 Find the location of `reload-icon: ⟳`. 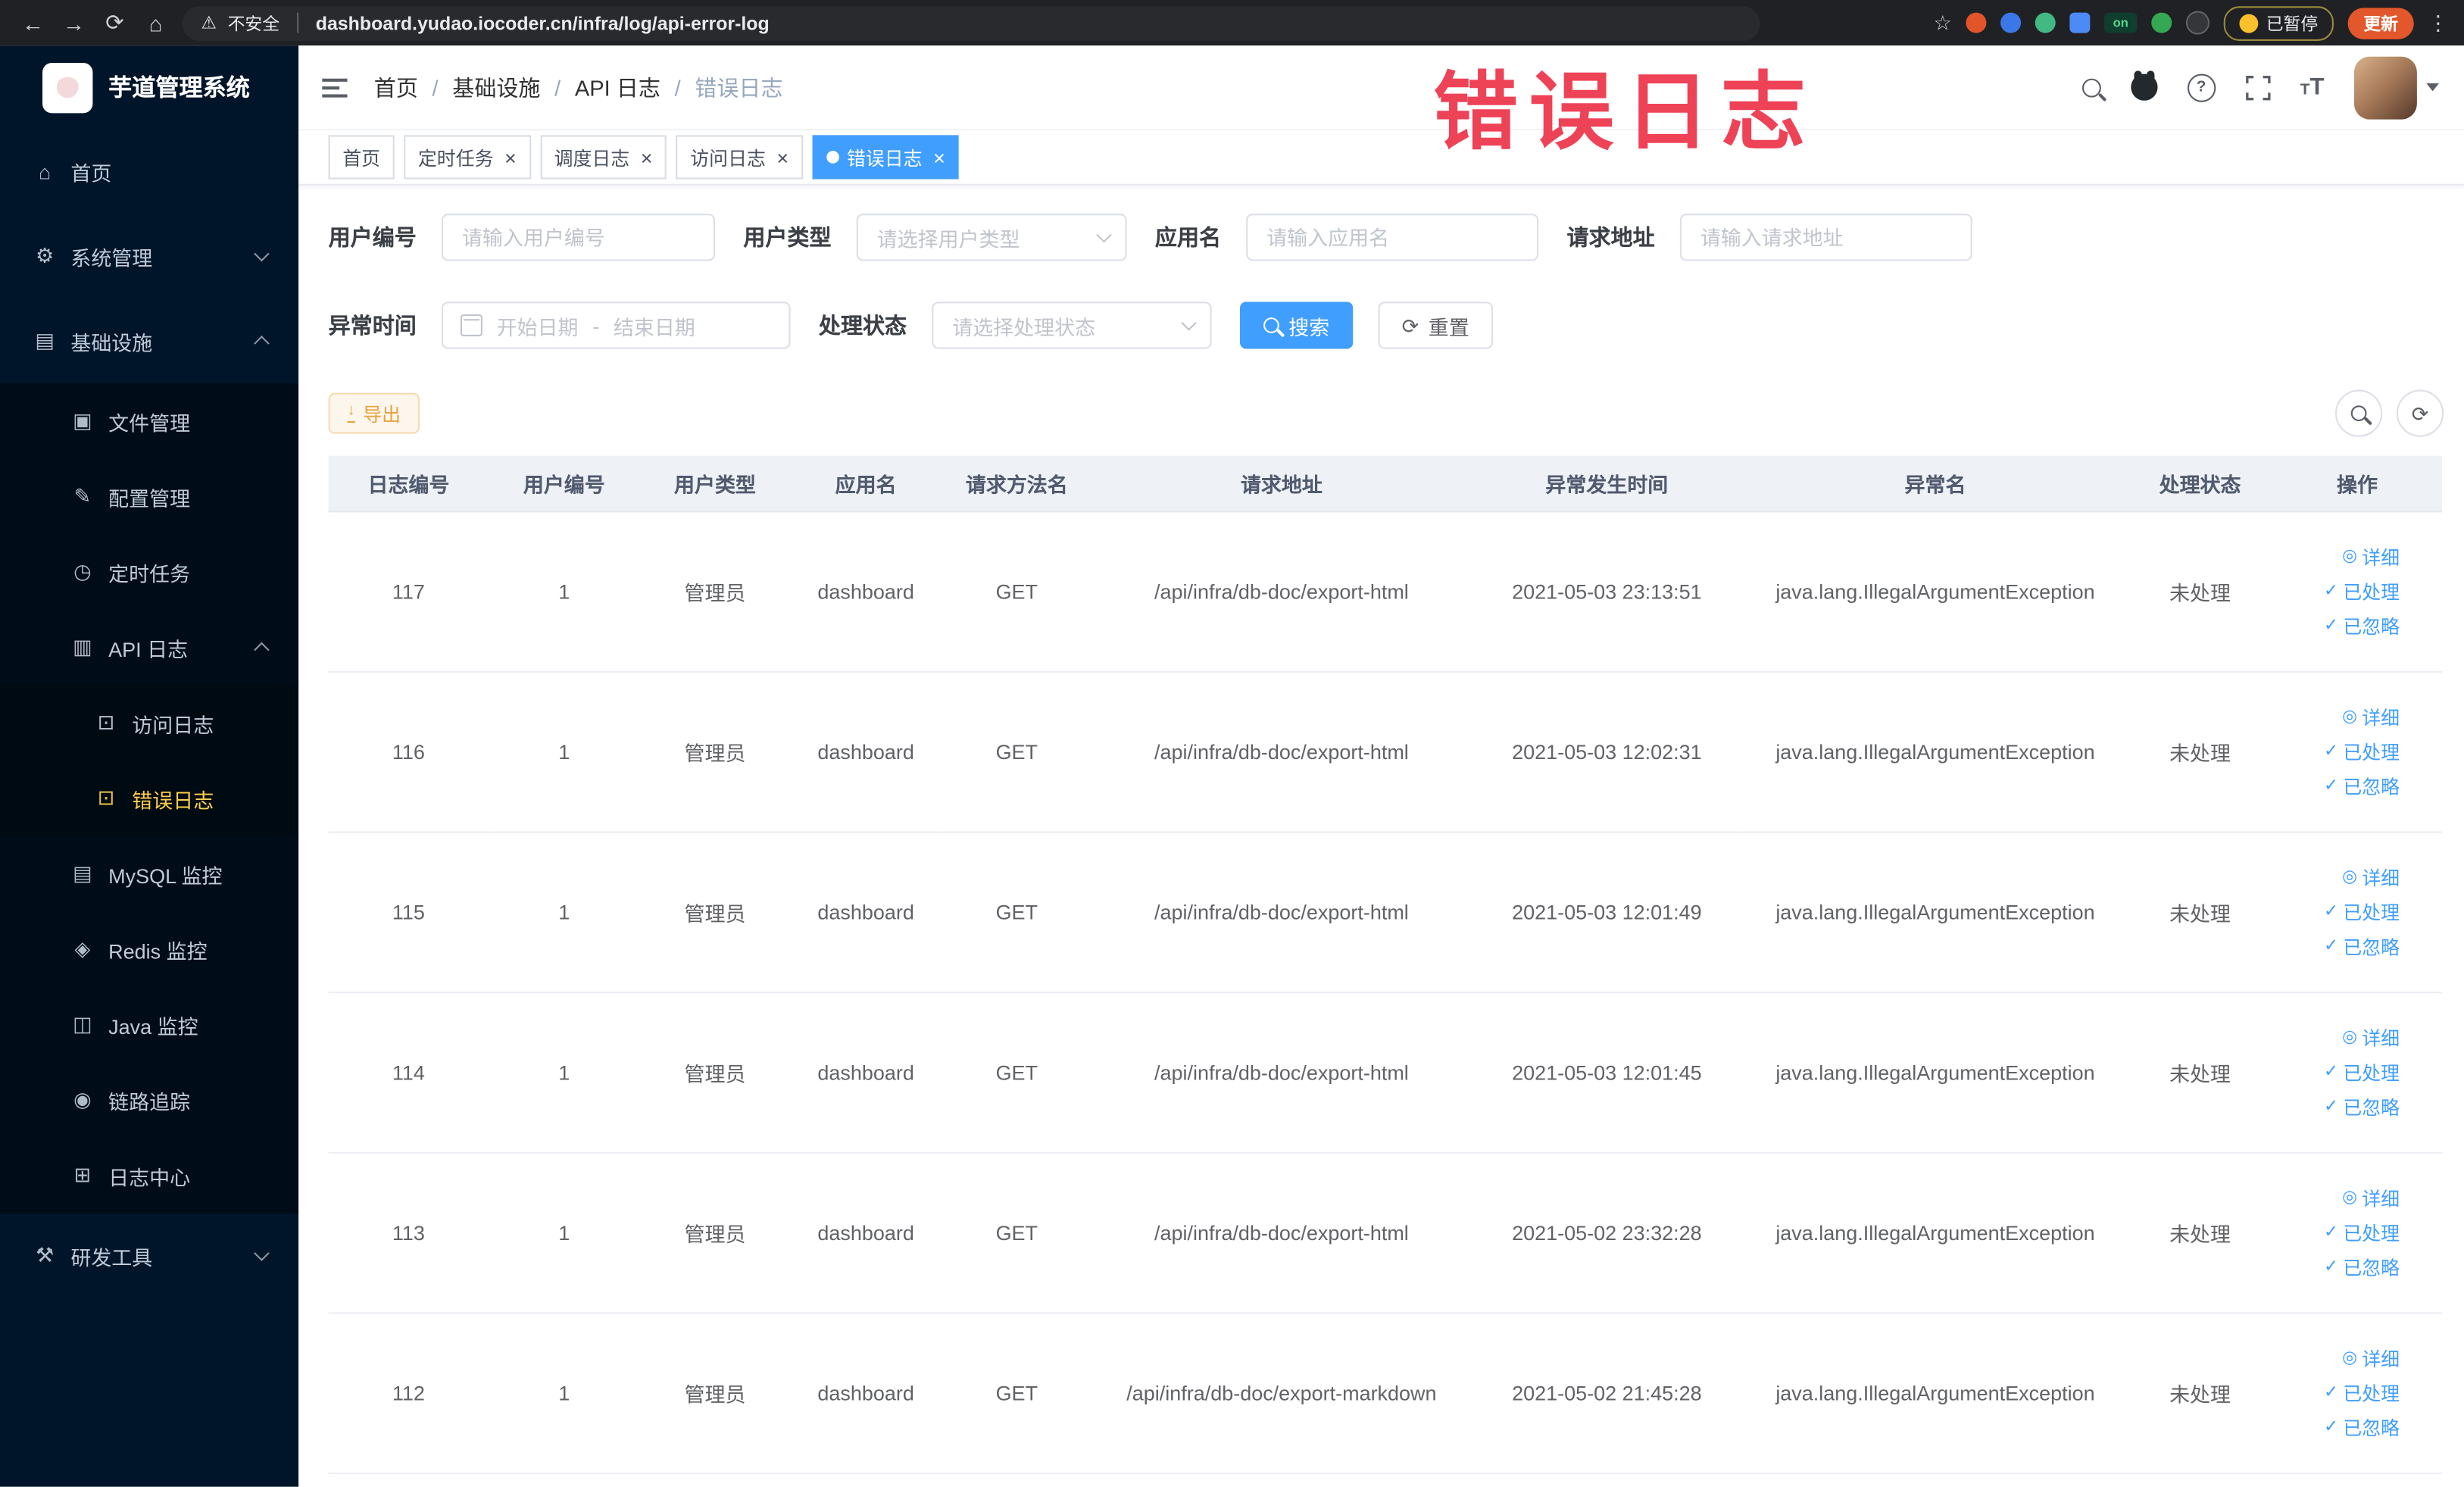

reload-icon: ⟳ is located at coordinates (114, 22).